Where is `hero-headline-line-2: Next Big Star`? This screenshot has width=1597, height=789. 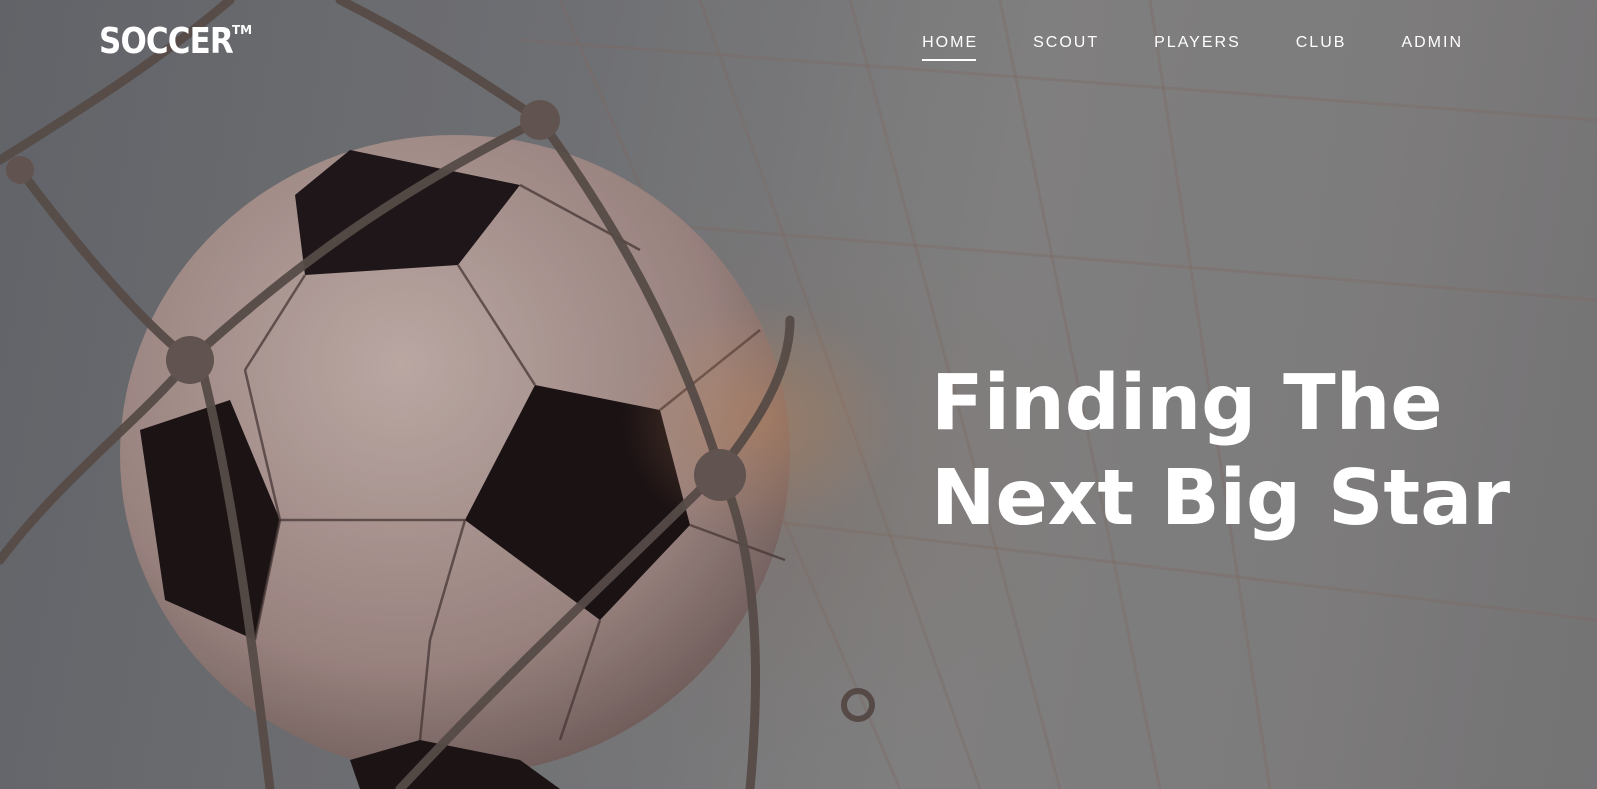
hero-headline-line-2: Next Big Star is located at coordinates (1221, 498).